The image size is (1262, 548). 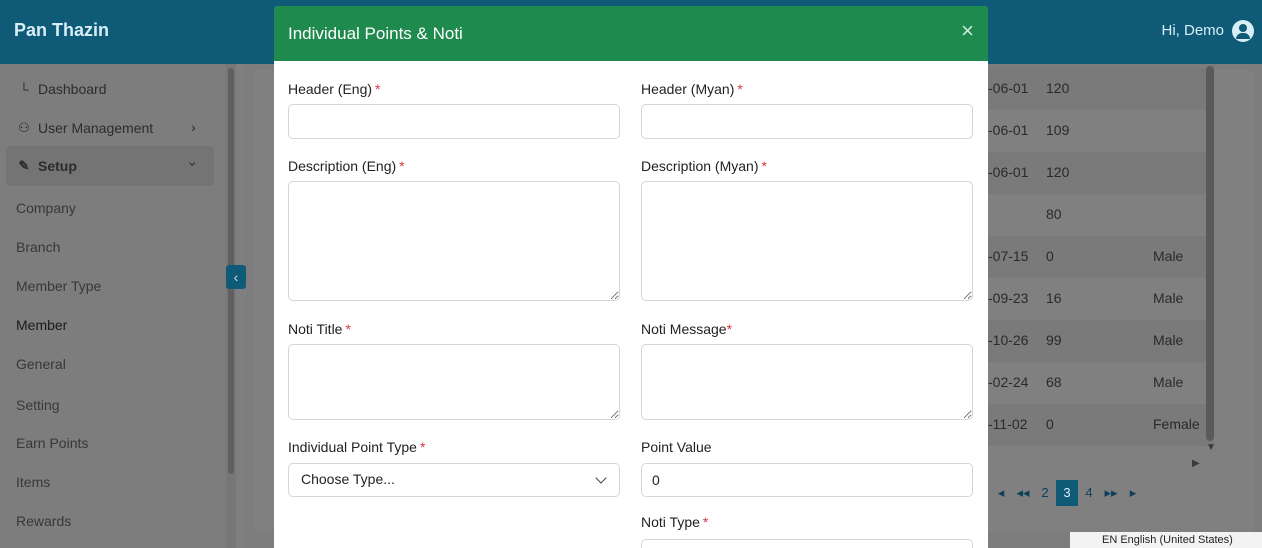 I want to click on scroll-down-icon: ▼, so click(x=1211, y=447).